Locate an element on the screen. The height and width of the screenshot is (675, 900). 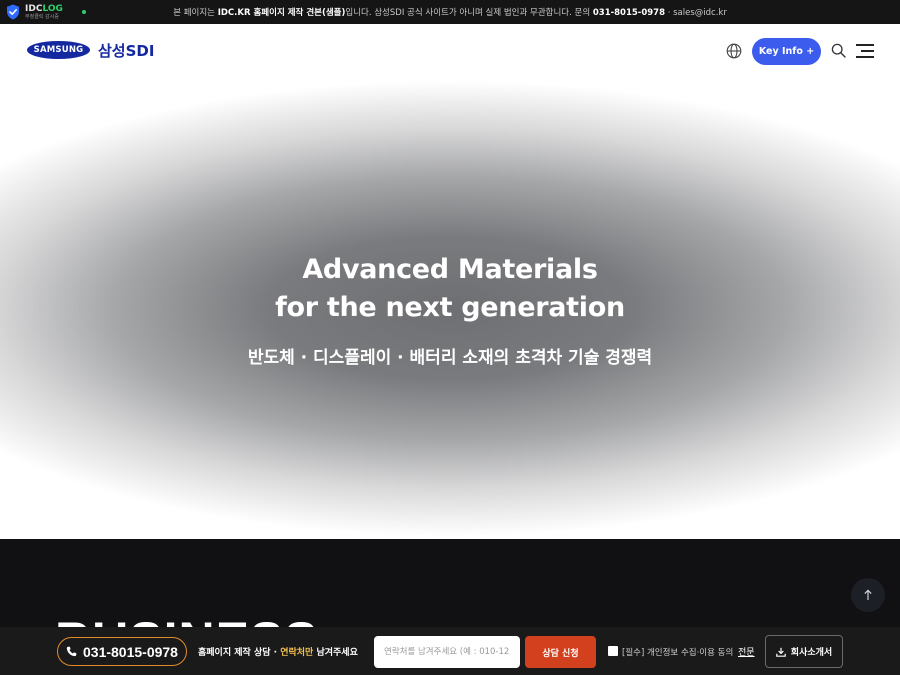
label-highlight: 연락처만 is located at coordinates (297, 653).